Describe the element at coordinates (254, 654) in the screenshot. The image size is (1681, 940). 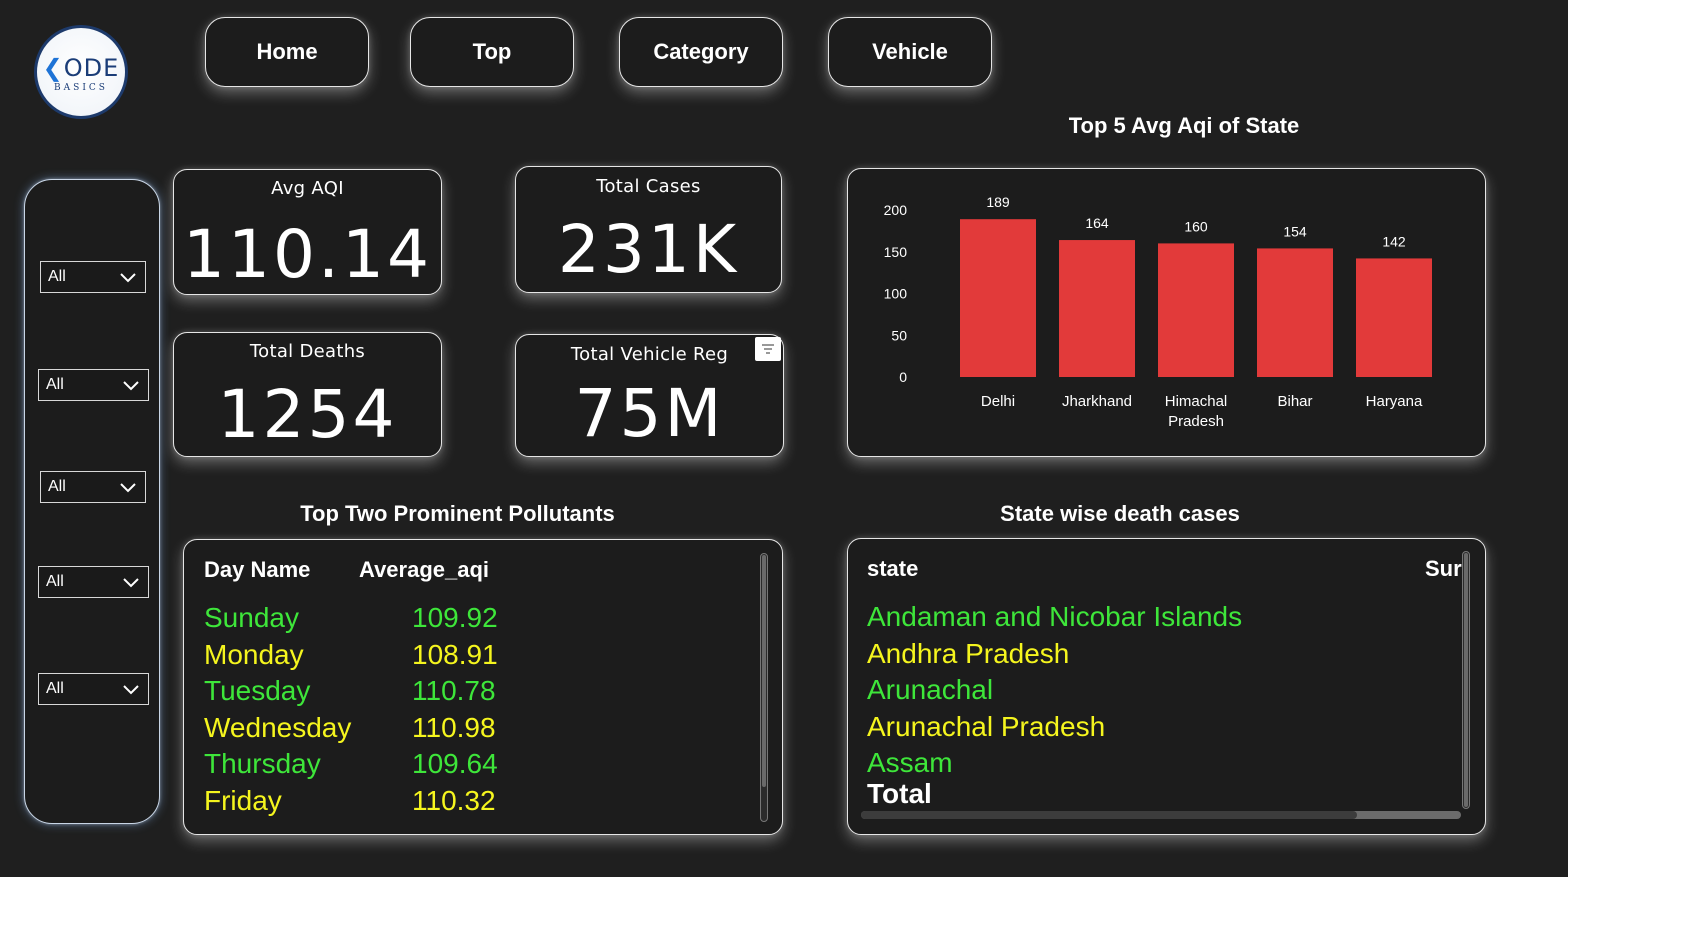
I see `day-name-cell: Monday` at that location.